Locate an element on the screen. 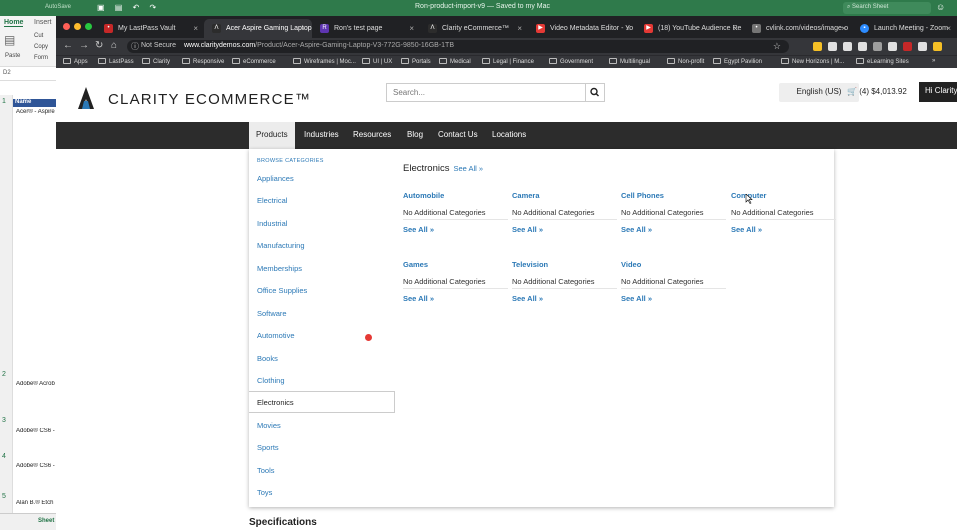  category-sports: Sports is located at coordinates (268, 447).